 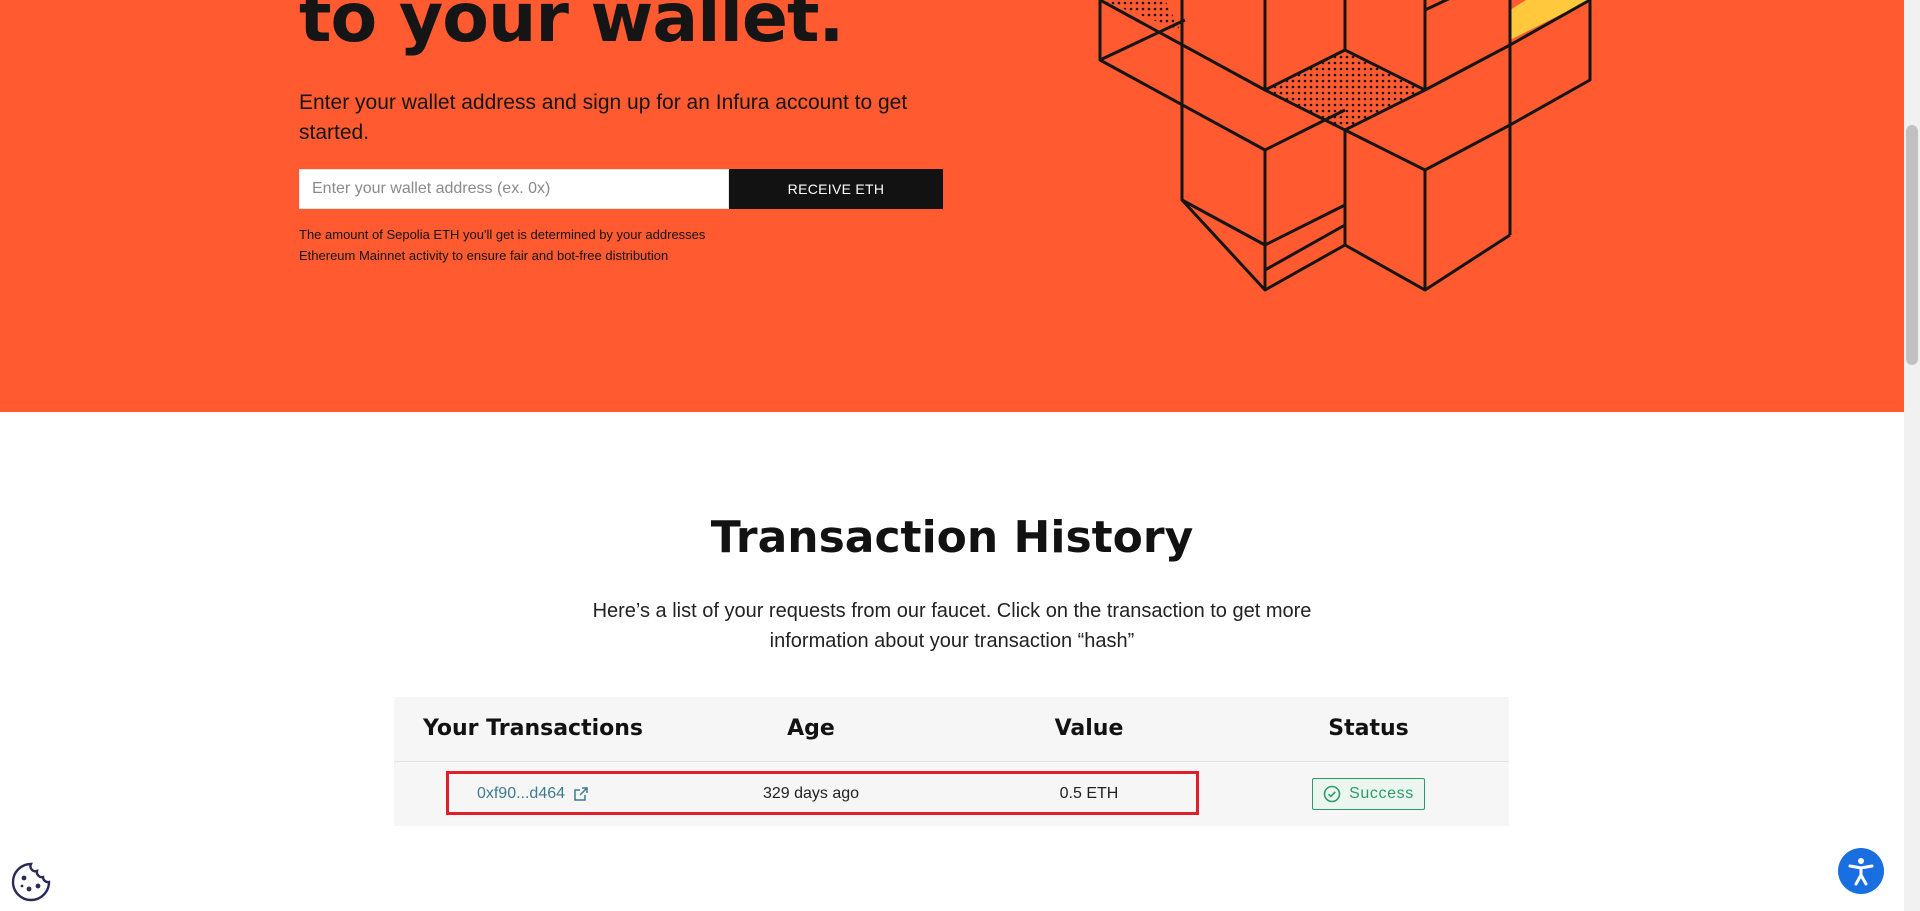 I want to click on cookie-icon, so click(x=31, y=882).